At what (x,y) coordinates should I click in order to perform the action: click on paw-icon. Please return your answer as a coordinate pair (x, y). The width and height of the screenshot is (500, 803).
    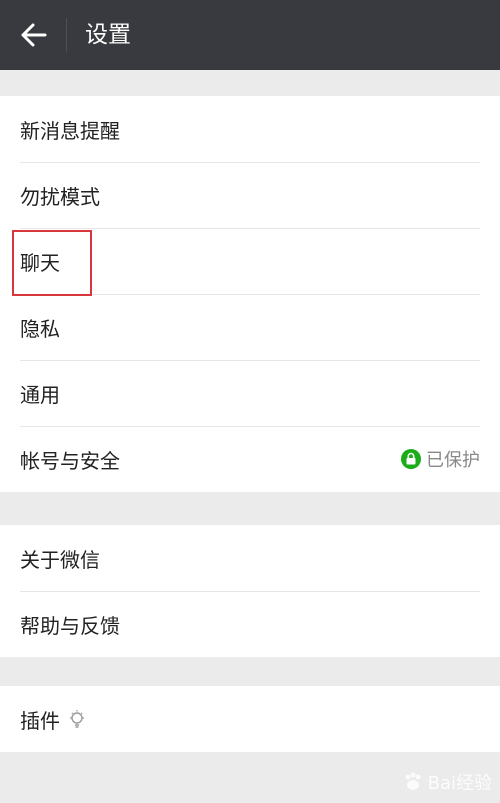
    Looking at the image, I should click on (413, 781).